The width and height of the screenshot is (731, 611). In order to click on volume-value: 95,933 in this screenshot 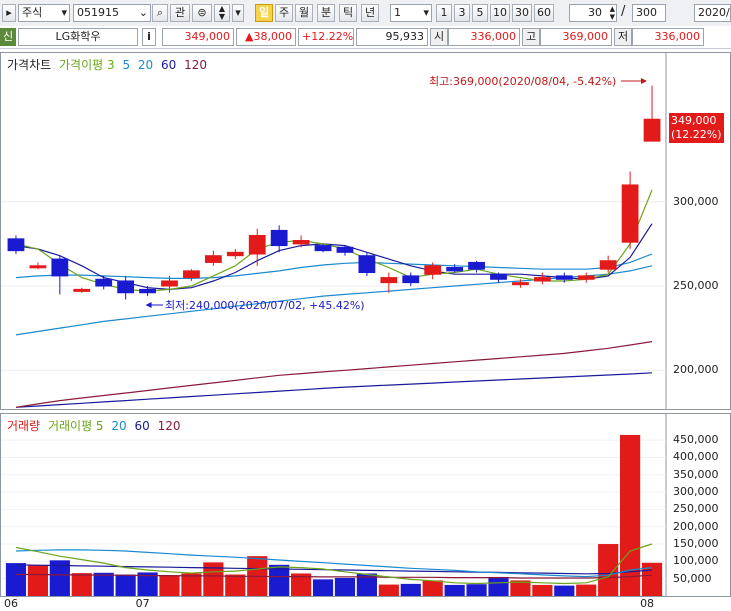, I will do `click(392, 37)`.